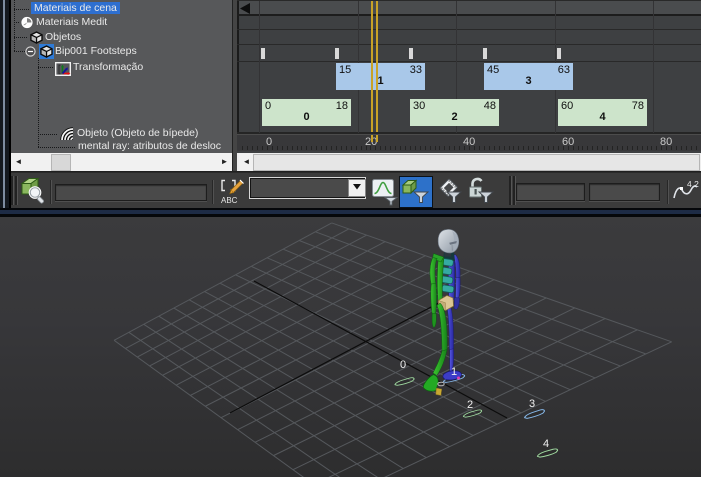  I want to click on svg-text: ABC, so click(229, 200).